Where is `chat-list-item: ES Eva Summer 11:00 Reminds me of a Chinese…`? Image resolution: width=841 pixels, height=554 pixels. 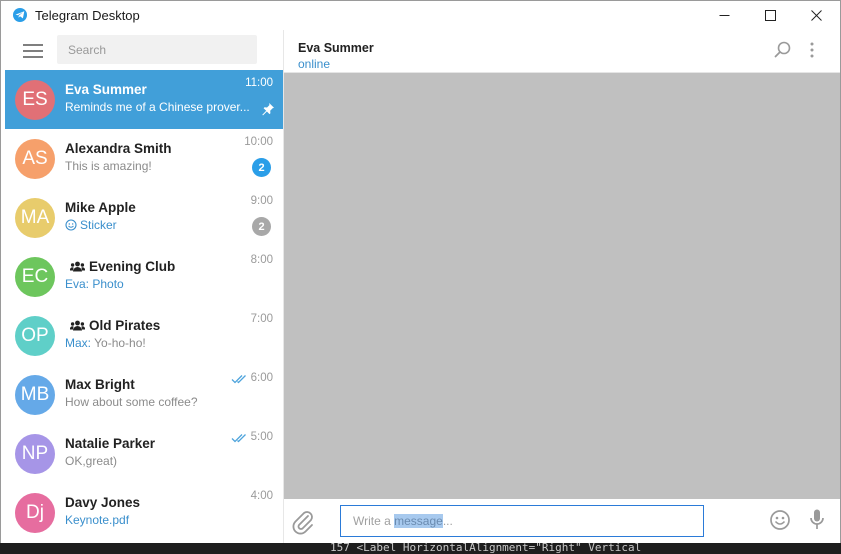 chat-list-item: ES Eva Summer 11:00 Reminds me of a Chinese… is located at coordinates (144, 99).